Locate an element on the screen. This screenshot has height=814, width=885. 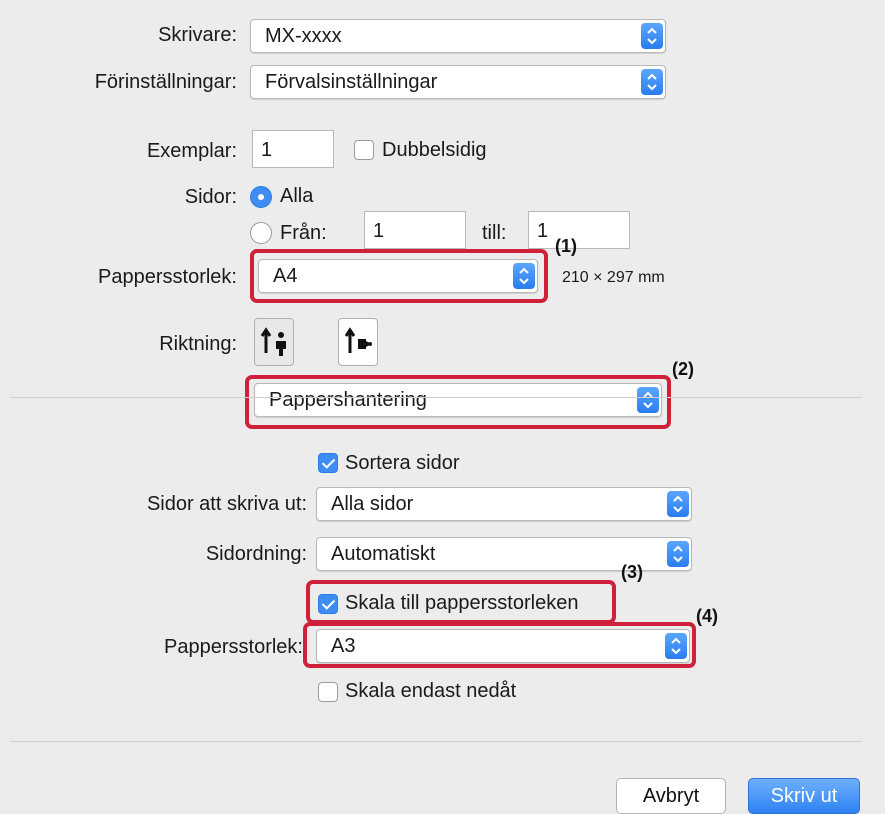
pages-all-radio is located at coordinates (261, 197).